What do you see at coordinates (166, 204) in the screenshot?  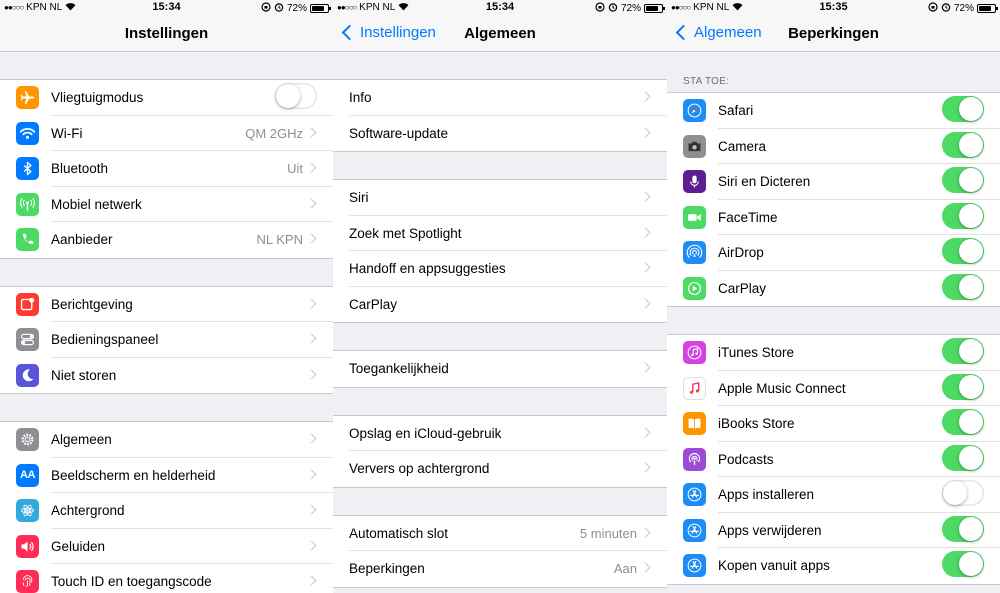 I see `settings-row-mobiel-netwerk: Mobiel netwerk` at bounding box center [166, 204].